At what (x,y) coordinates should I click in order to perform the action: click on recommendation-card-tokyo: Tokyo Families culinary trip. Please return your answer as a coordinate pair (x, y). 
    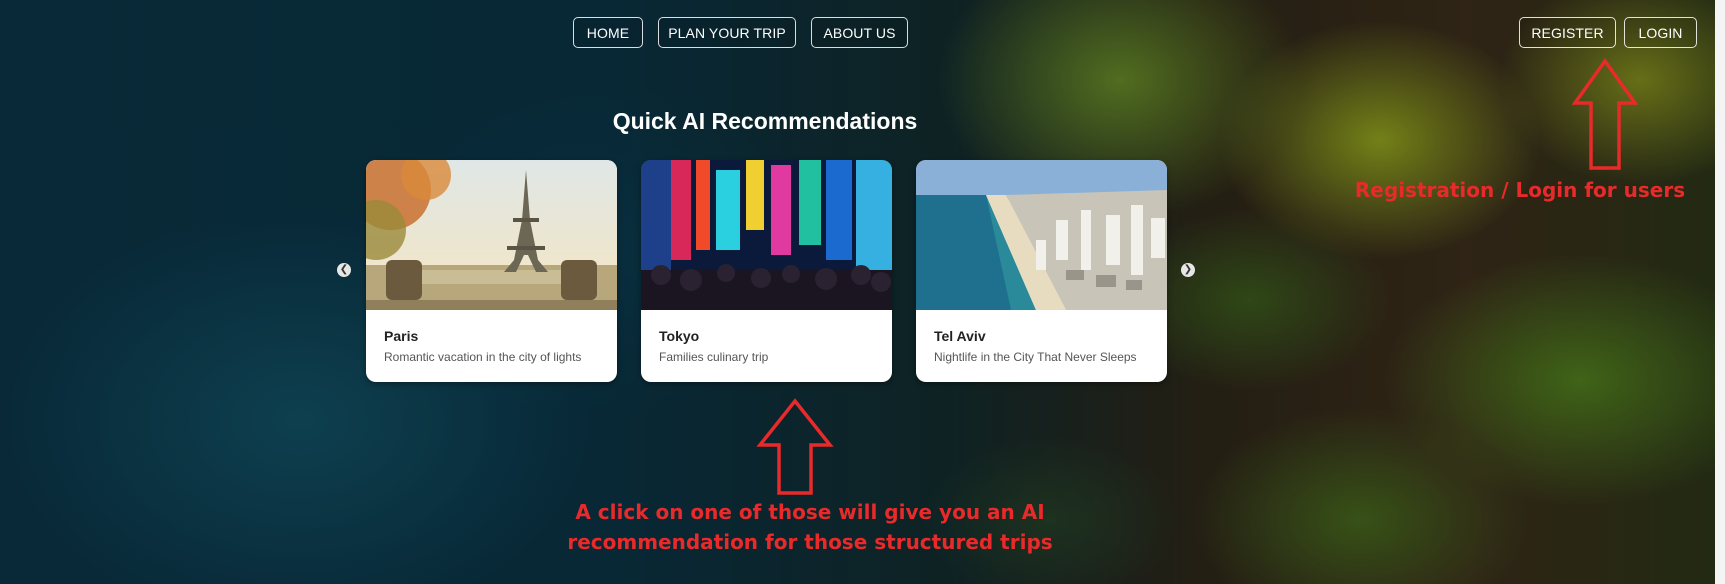
    Looking at the image, I should click on (766, 271).